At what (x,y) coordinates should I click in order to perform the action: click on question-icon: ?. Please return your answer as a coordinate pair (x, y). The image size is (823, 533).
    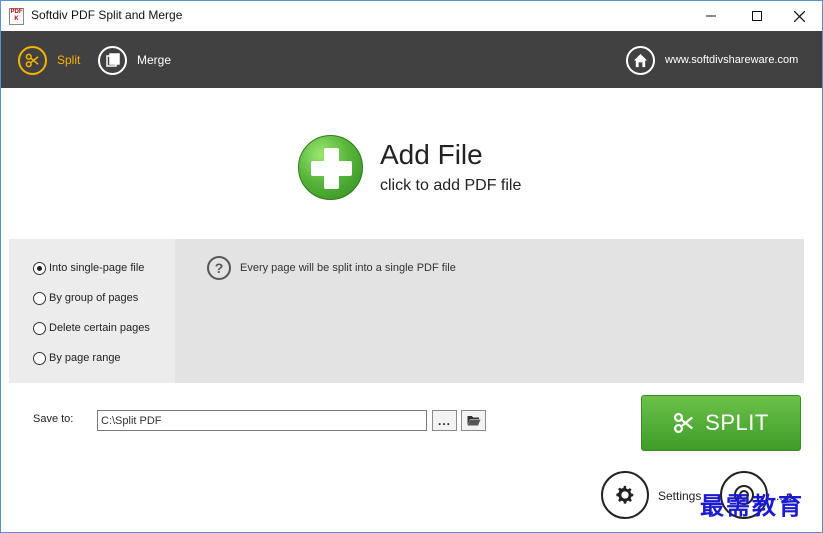
    Looking at the image, I should click on (219, 268).